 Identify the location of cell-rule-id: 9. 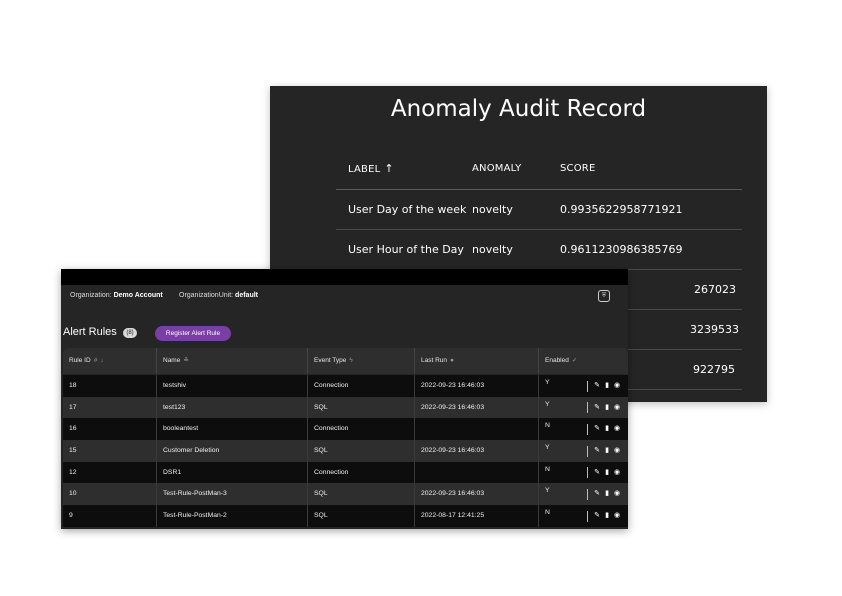
(71, 516).